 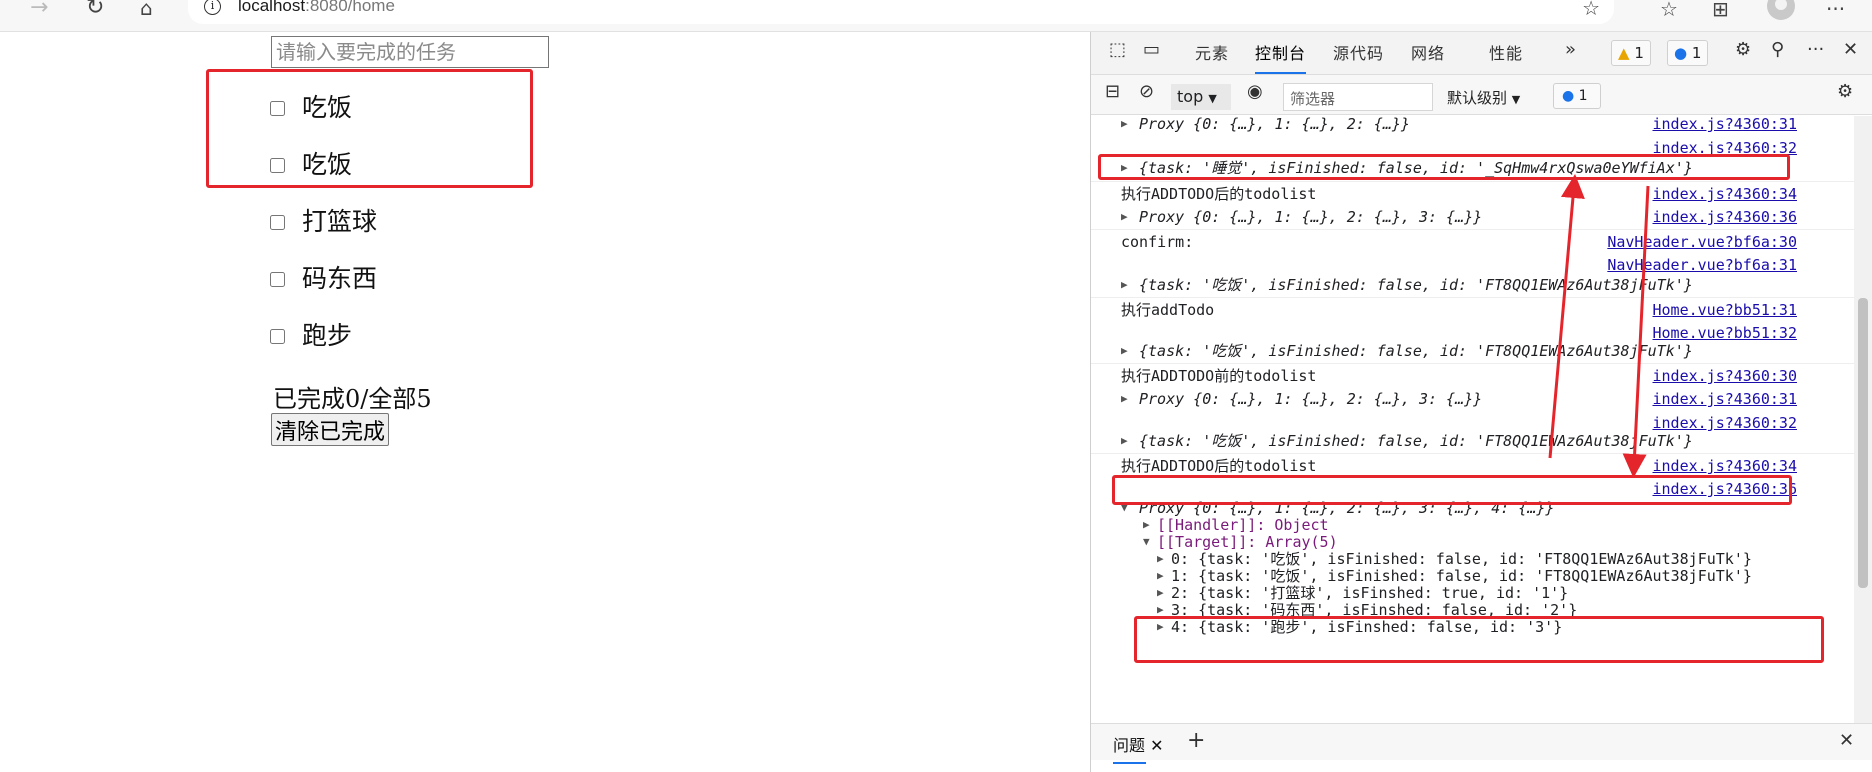 I want to click on tab-console: 控制台, so click(x=1281, y=57).